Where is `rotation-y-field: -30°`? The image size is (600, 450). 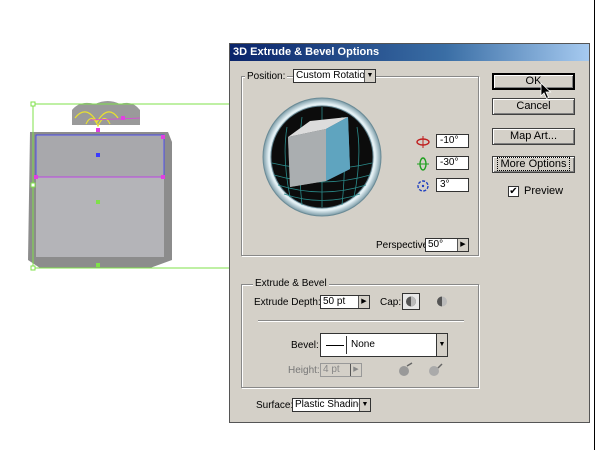 rotation-y-field: -30° is located at coordinates (452, 163).